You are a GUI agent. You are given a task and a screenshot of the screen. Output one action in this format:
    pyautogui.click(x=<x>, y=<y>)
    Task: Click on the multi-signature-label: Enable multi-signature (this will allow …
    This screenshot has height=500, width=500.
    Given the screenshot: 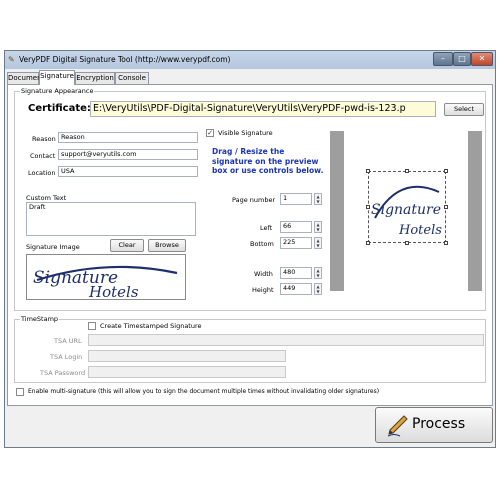 What is the action you would take?
    pyautogui.click(x=204, y=391)
    